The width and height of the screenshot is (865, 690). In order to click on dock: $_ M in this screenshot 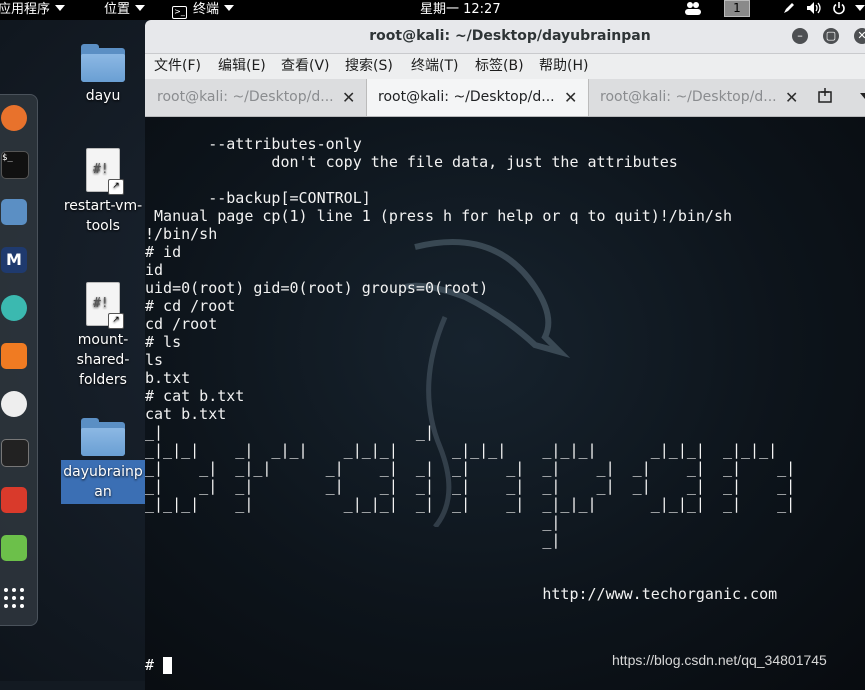, I will do `click(19, 360)`.